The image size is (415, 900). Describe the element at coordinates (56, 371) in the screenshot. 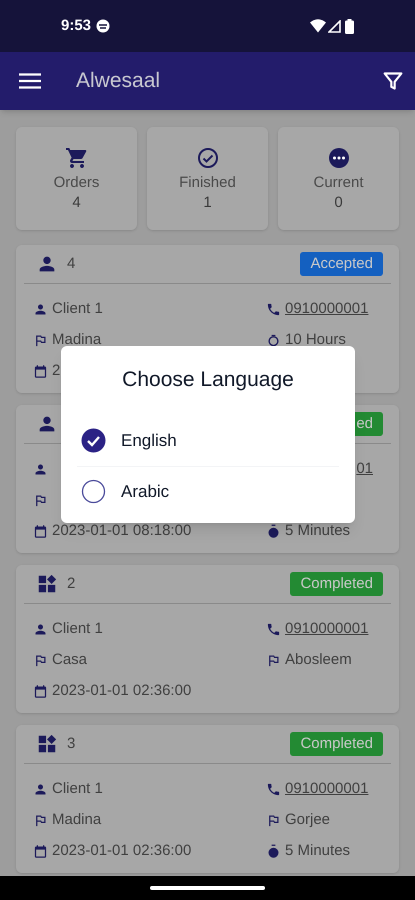

I see `detail-text: 2` at that location.